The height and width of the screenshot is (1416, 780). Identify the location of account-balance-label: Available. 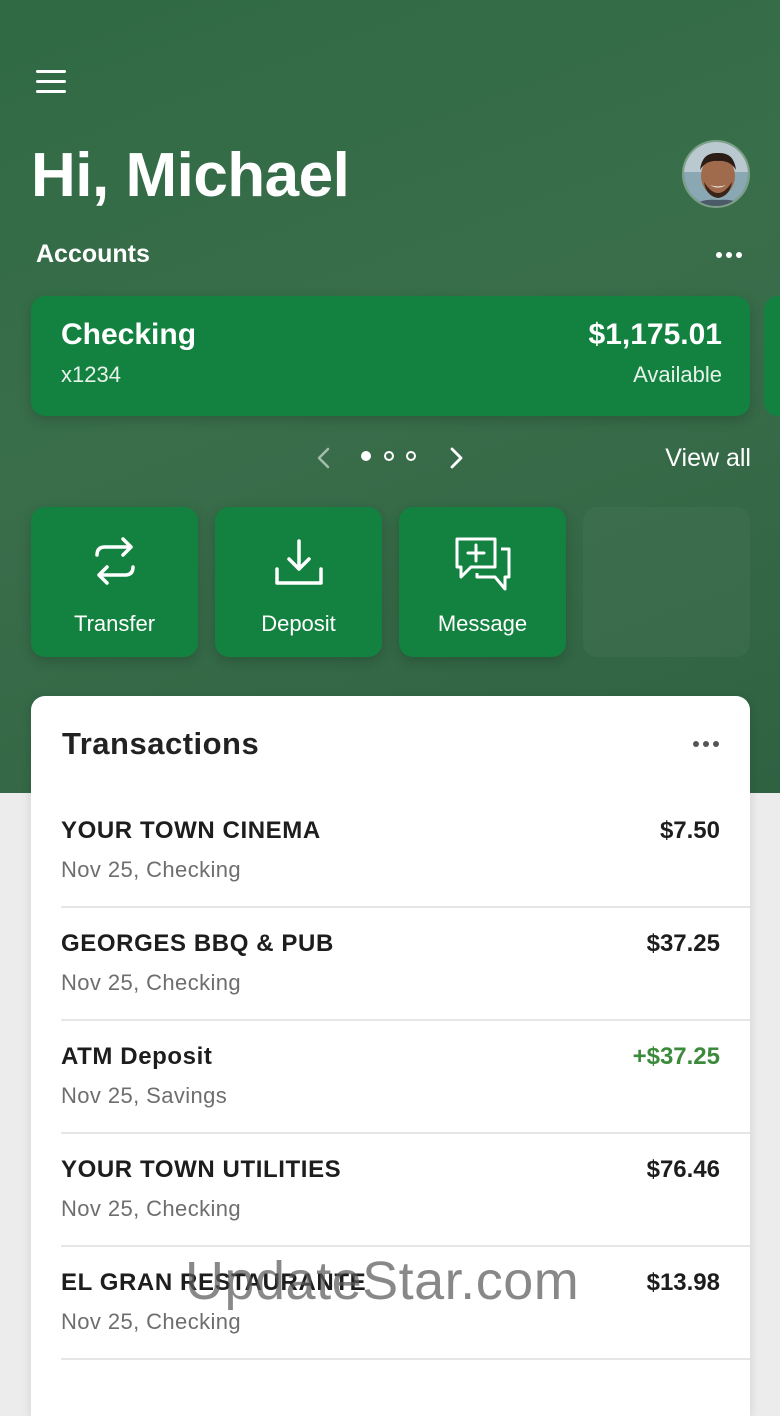
(677, 374).